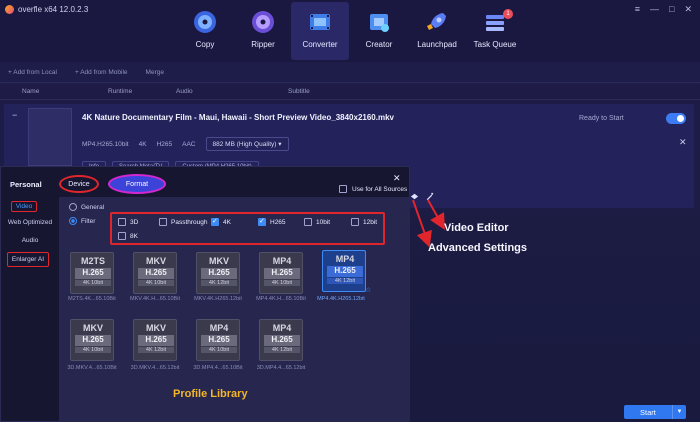 This screenshot has height=422, width=700. What do you see at coordinates (478, 248) in the screenshot?
I see `advanced-settings-annotation: Advanced Settings` at bounding box center [478, 248].